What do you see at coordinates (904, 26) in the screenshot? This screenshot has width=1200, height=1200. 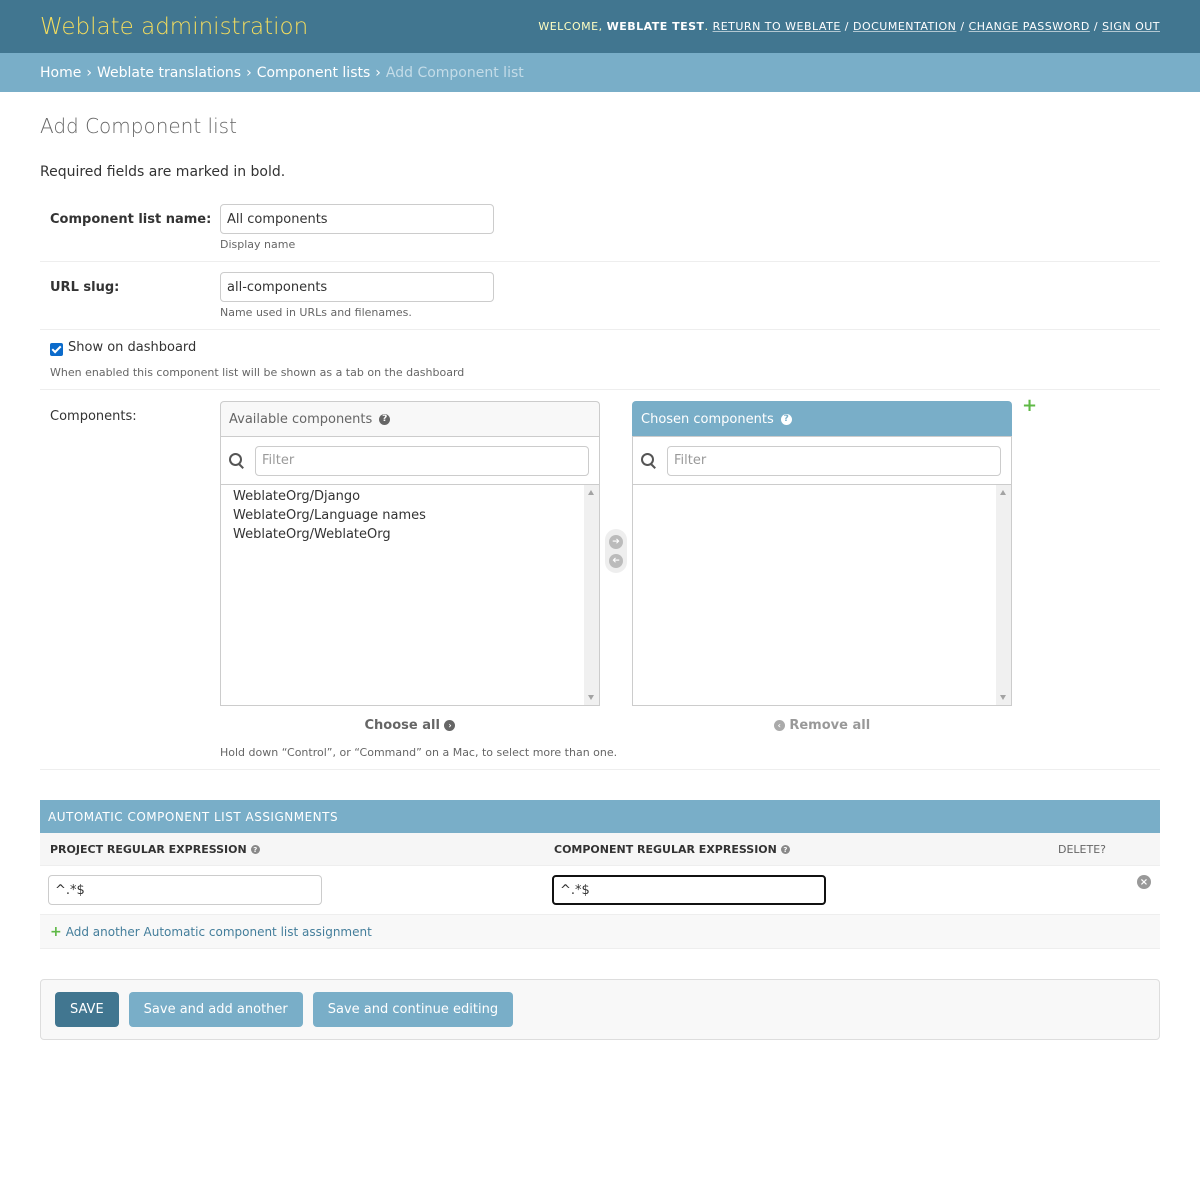 I see `documentation-link: DOCUMENTATION` at bounding box center [904, 26].